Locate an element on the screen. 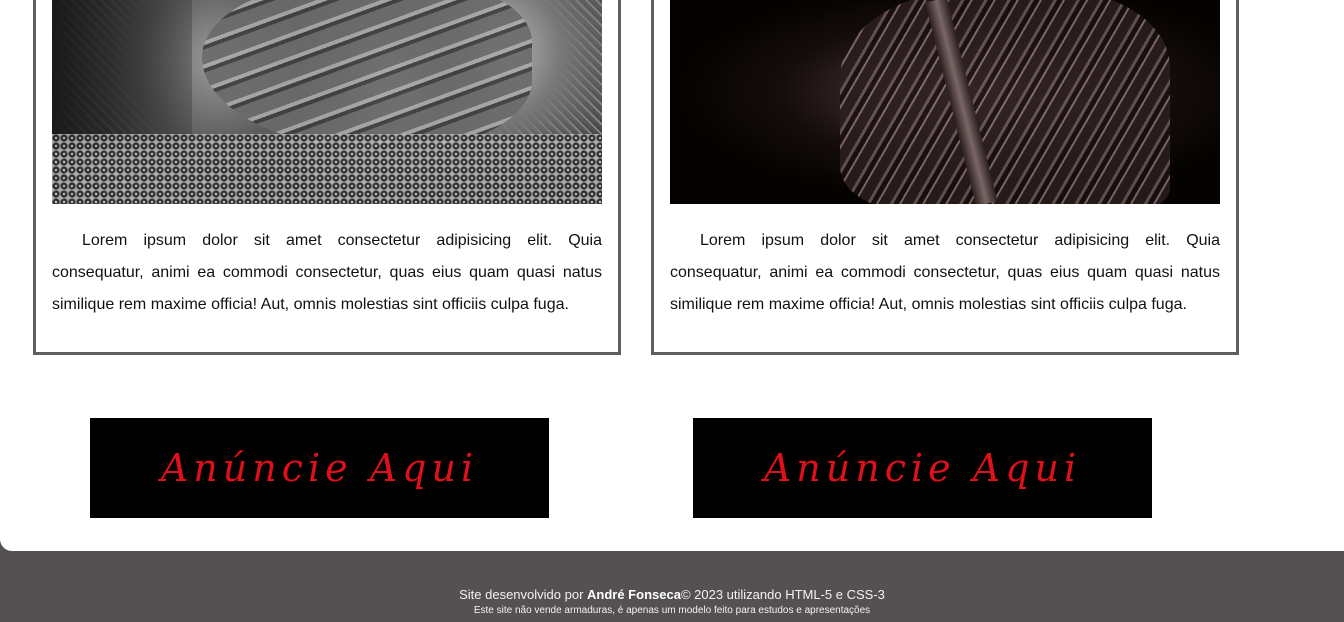 The image size is (1344, 622). footer-suffix: © 2023 utilizando HTML-5 e CSS-3 is located at coordinates (782, 594).